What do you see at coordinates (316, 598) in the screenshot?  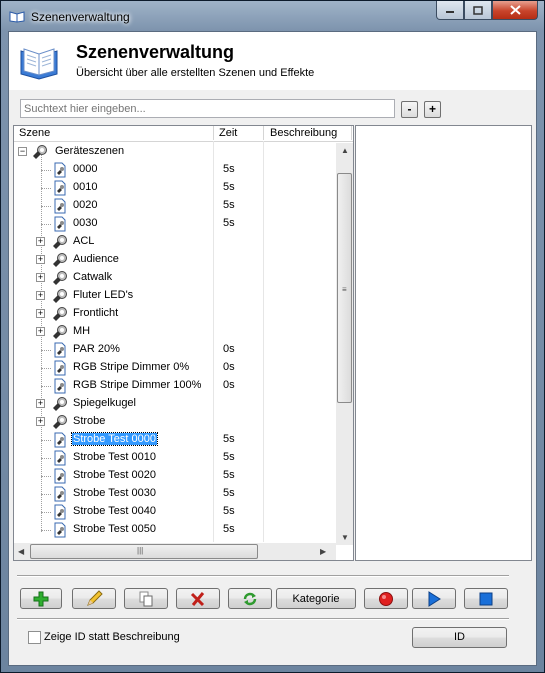 I see `category-button: Kategorie` at bounding box center [316, 598].